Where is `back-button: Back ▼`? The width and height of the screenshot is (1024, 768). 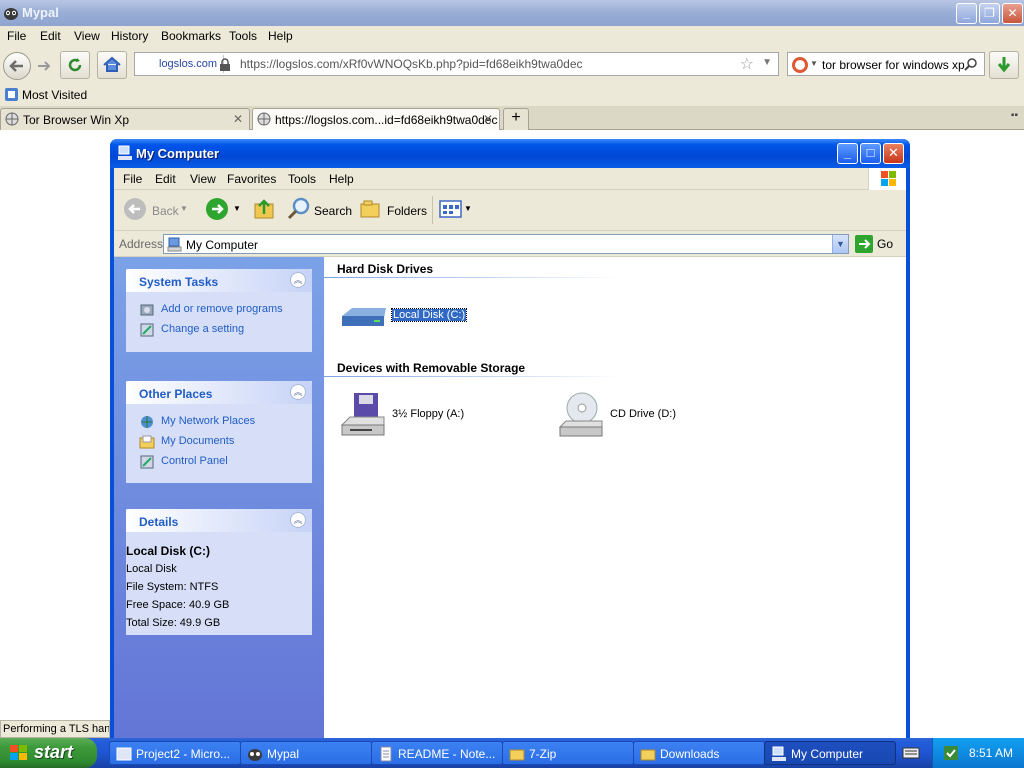 back-button: Back ▼ is located at coordinates (157, 210).